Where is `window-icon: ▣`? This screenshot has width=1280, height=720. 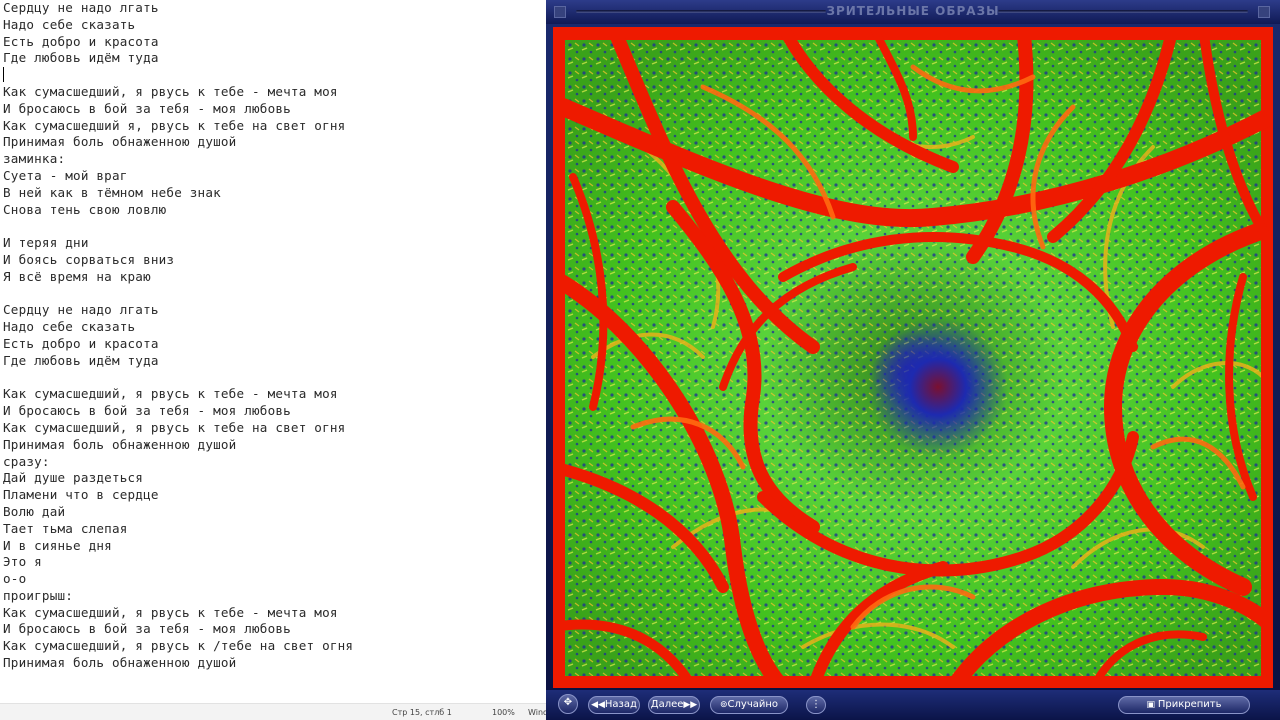 window-icon: ▣ is located at coordinates (1152, 705).